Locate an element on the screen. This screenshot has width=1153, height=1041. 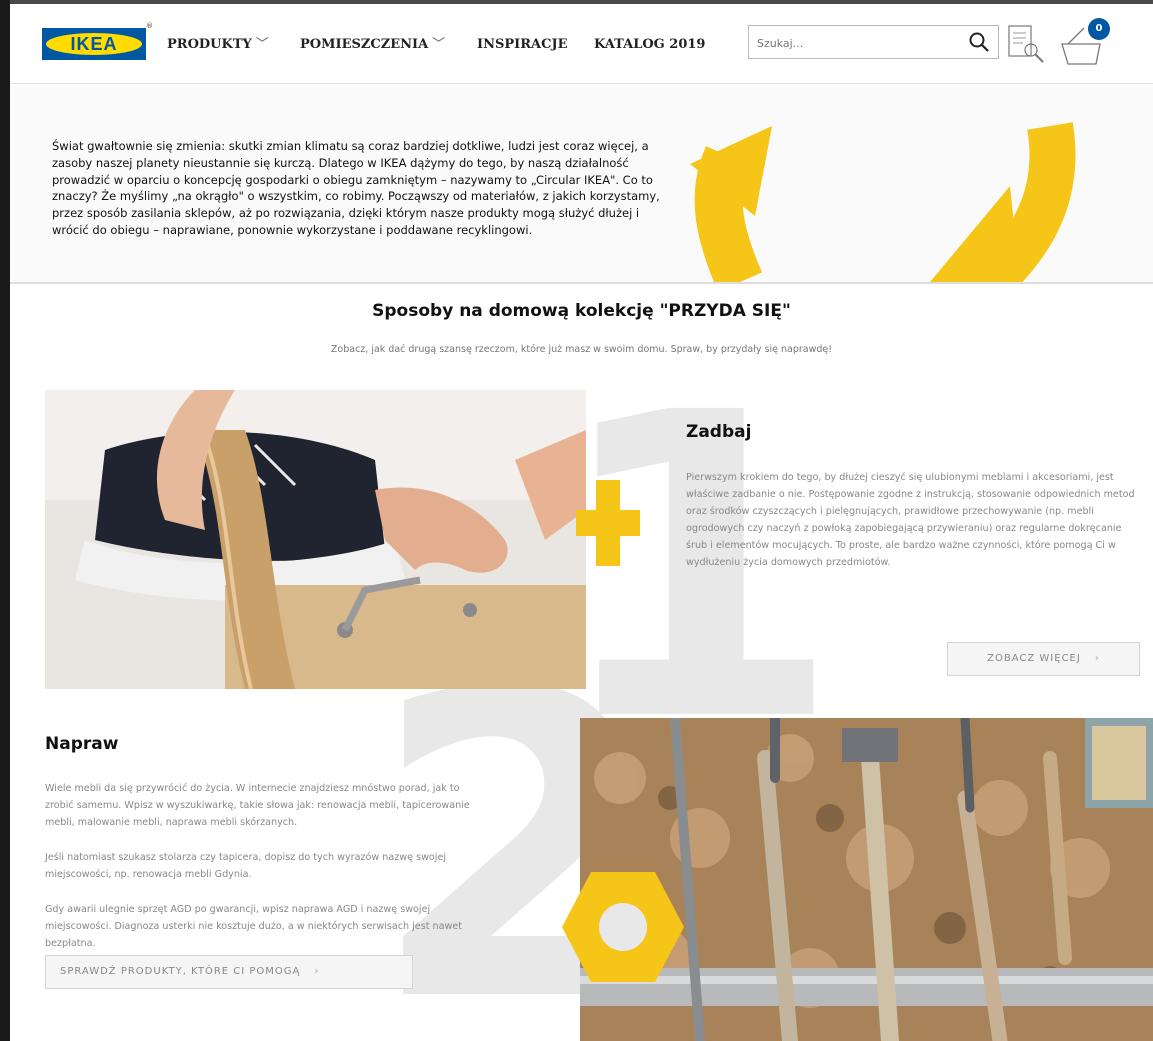
search-input is located at coordinates (857, 43).